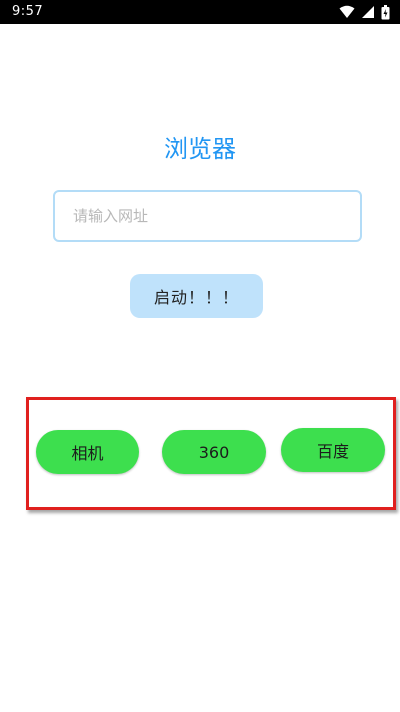  Describe the element at coordinates (28, 11) in the screenshot. I see `status-time: 9:57` at that location.